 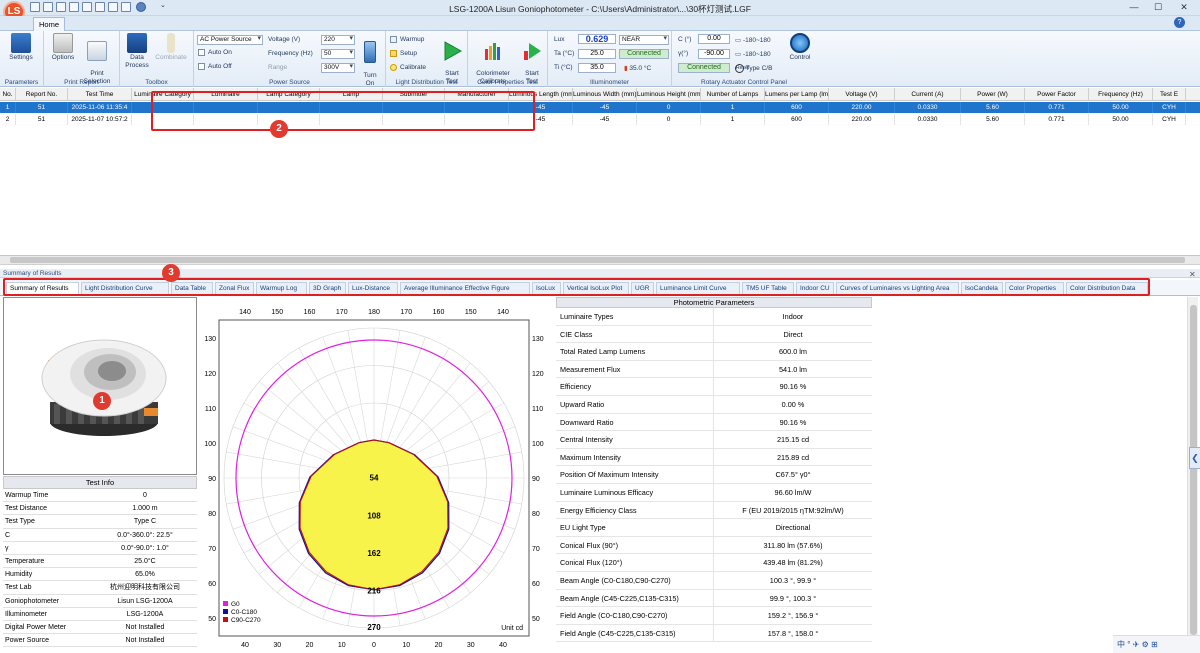 What do you see at coordinates (42, 94) in the screenshot?
I see `column-header: Report No.` at bounding box center [42, 94].